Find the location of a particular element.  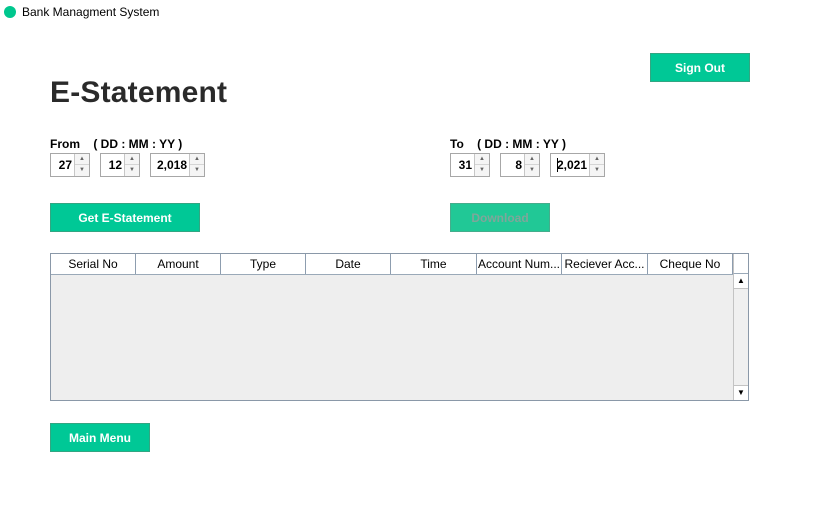

text-caret is located at coordinates (557, 165).